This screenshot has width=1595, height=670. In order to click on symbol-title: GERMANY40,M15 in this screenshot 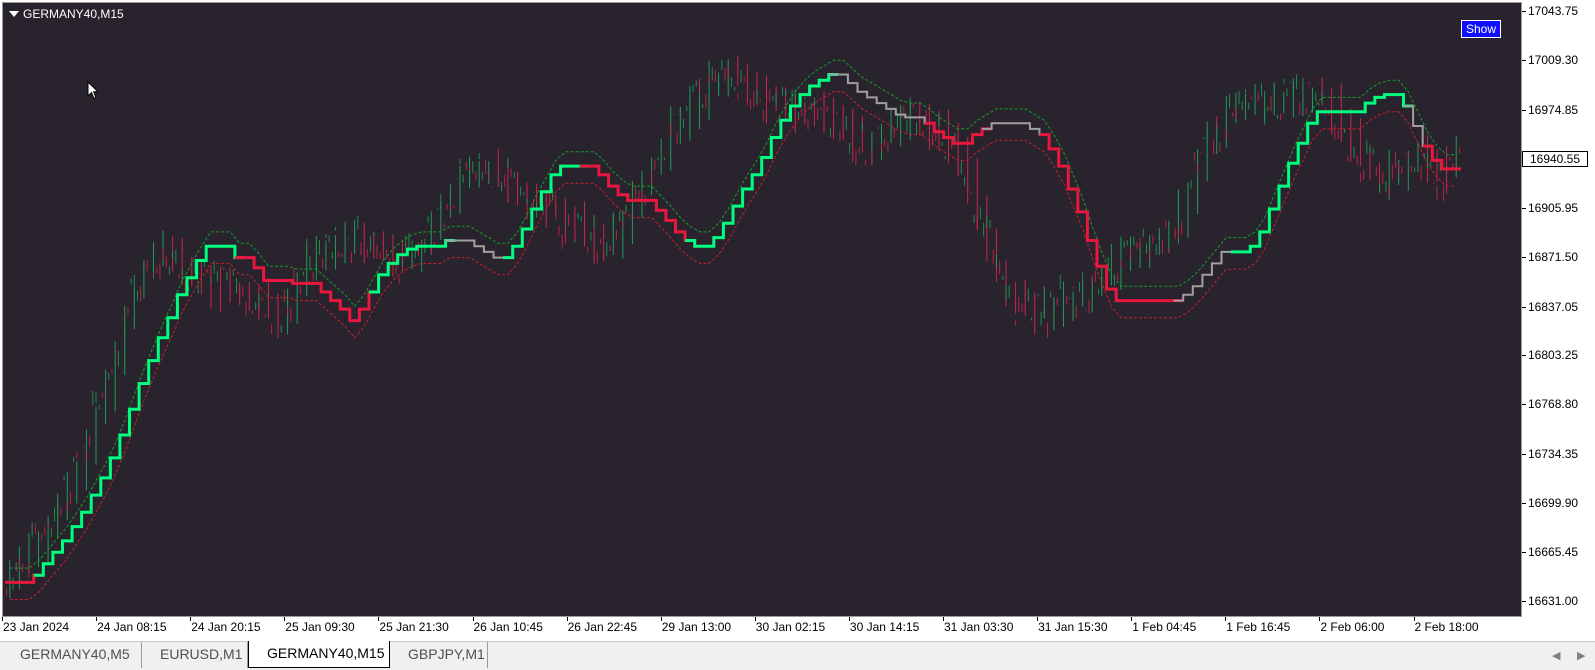, I will do `click(66, 14)`.